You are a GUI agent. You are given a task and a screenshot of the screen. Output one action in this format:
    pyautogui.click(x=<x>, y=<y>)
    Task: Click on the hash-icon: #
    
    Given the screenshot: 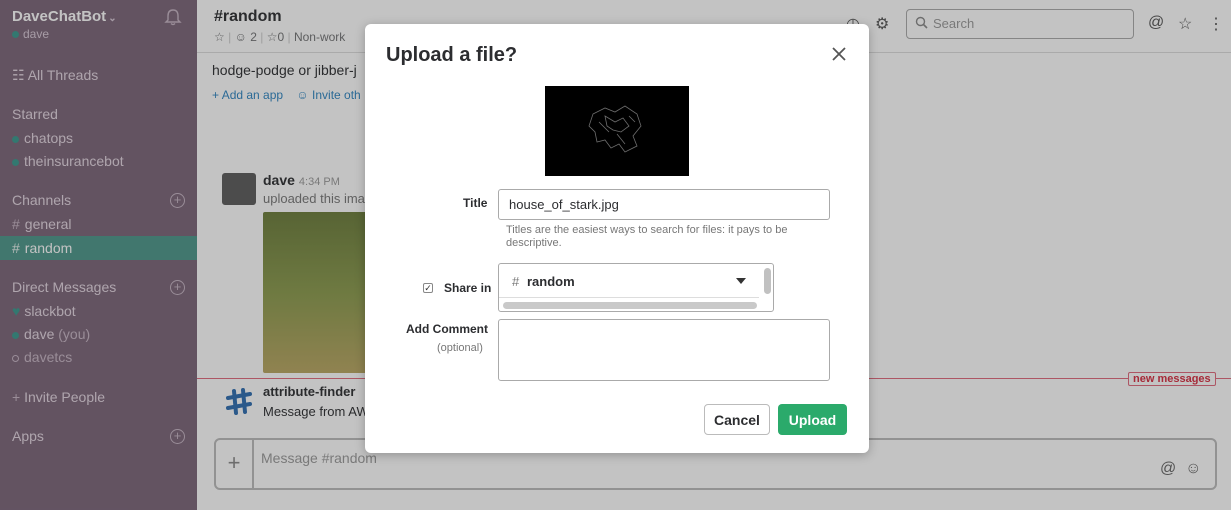 What is the action you would take?
    pyautogui.click(x=516, y=281)
    